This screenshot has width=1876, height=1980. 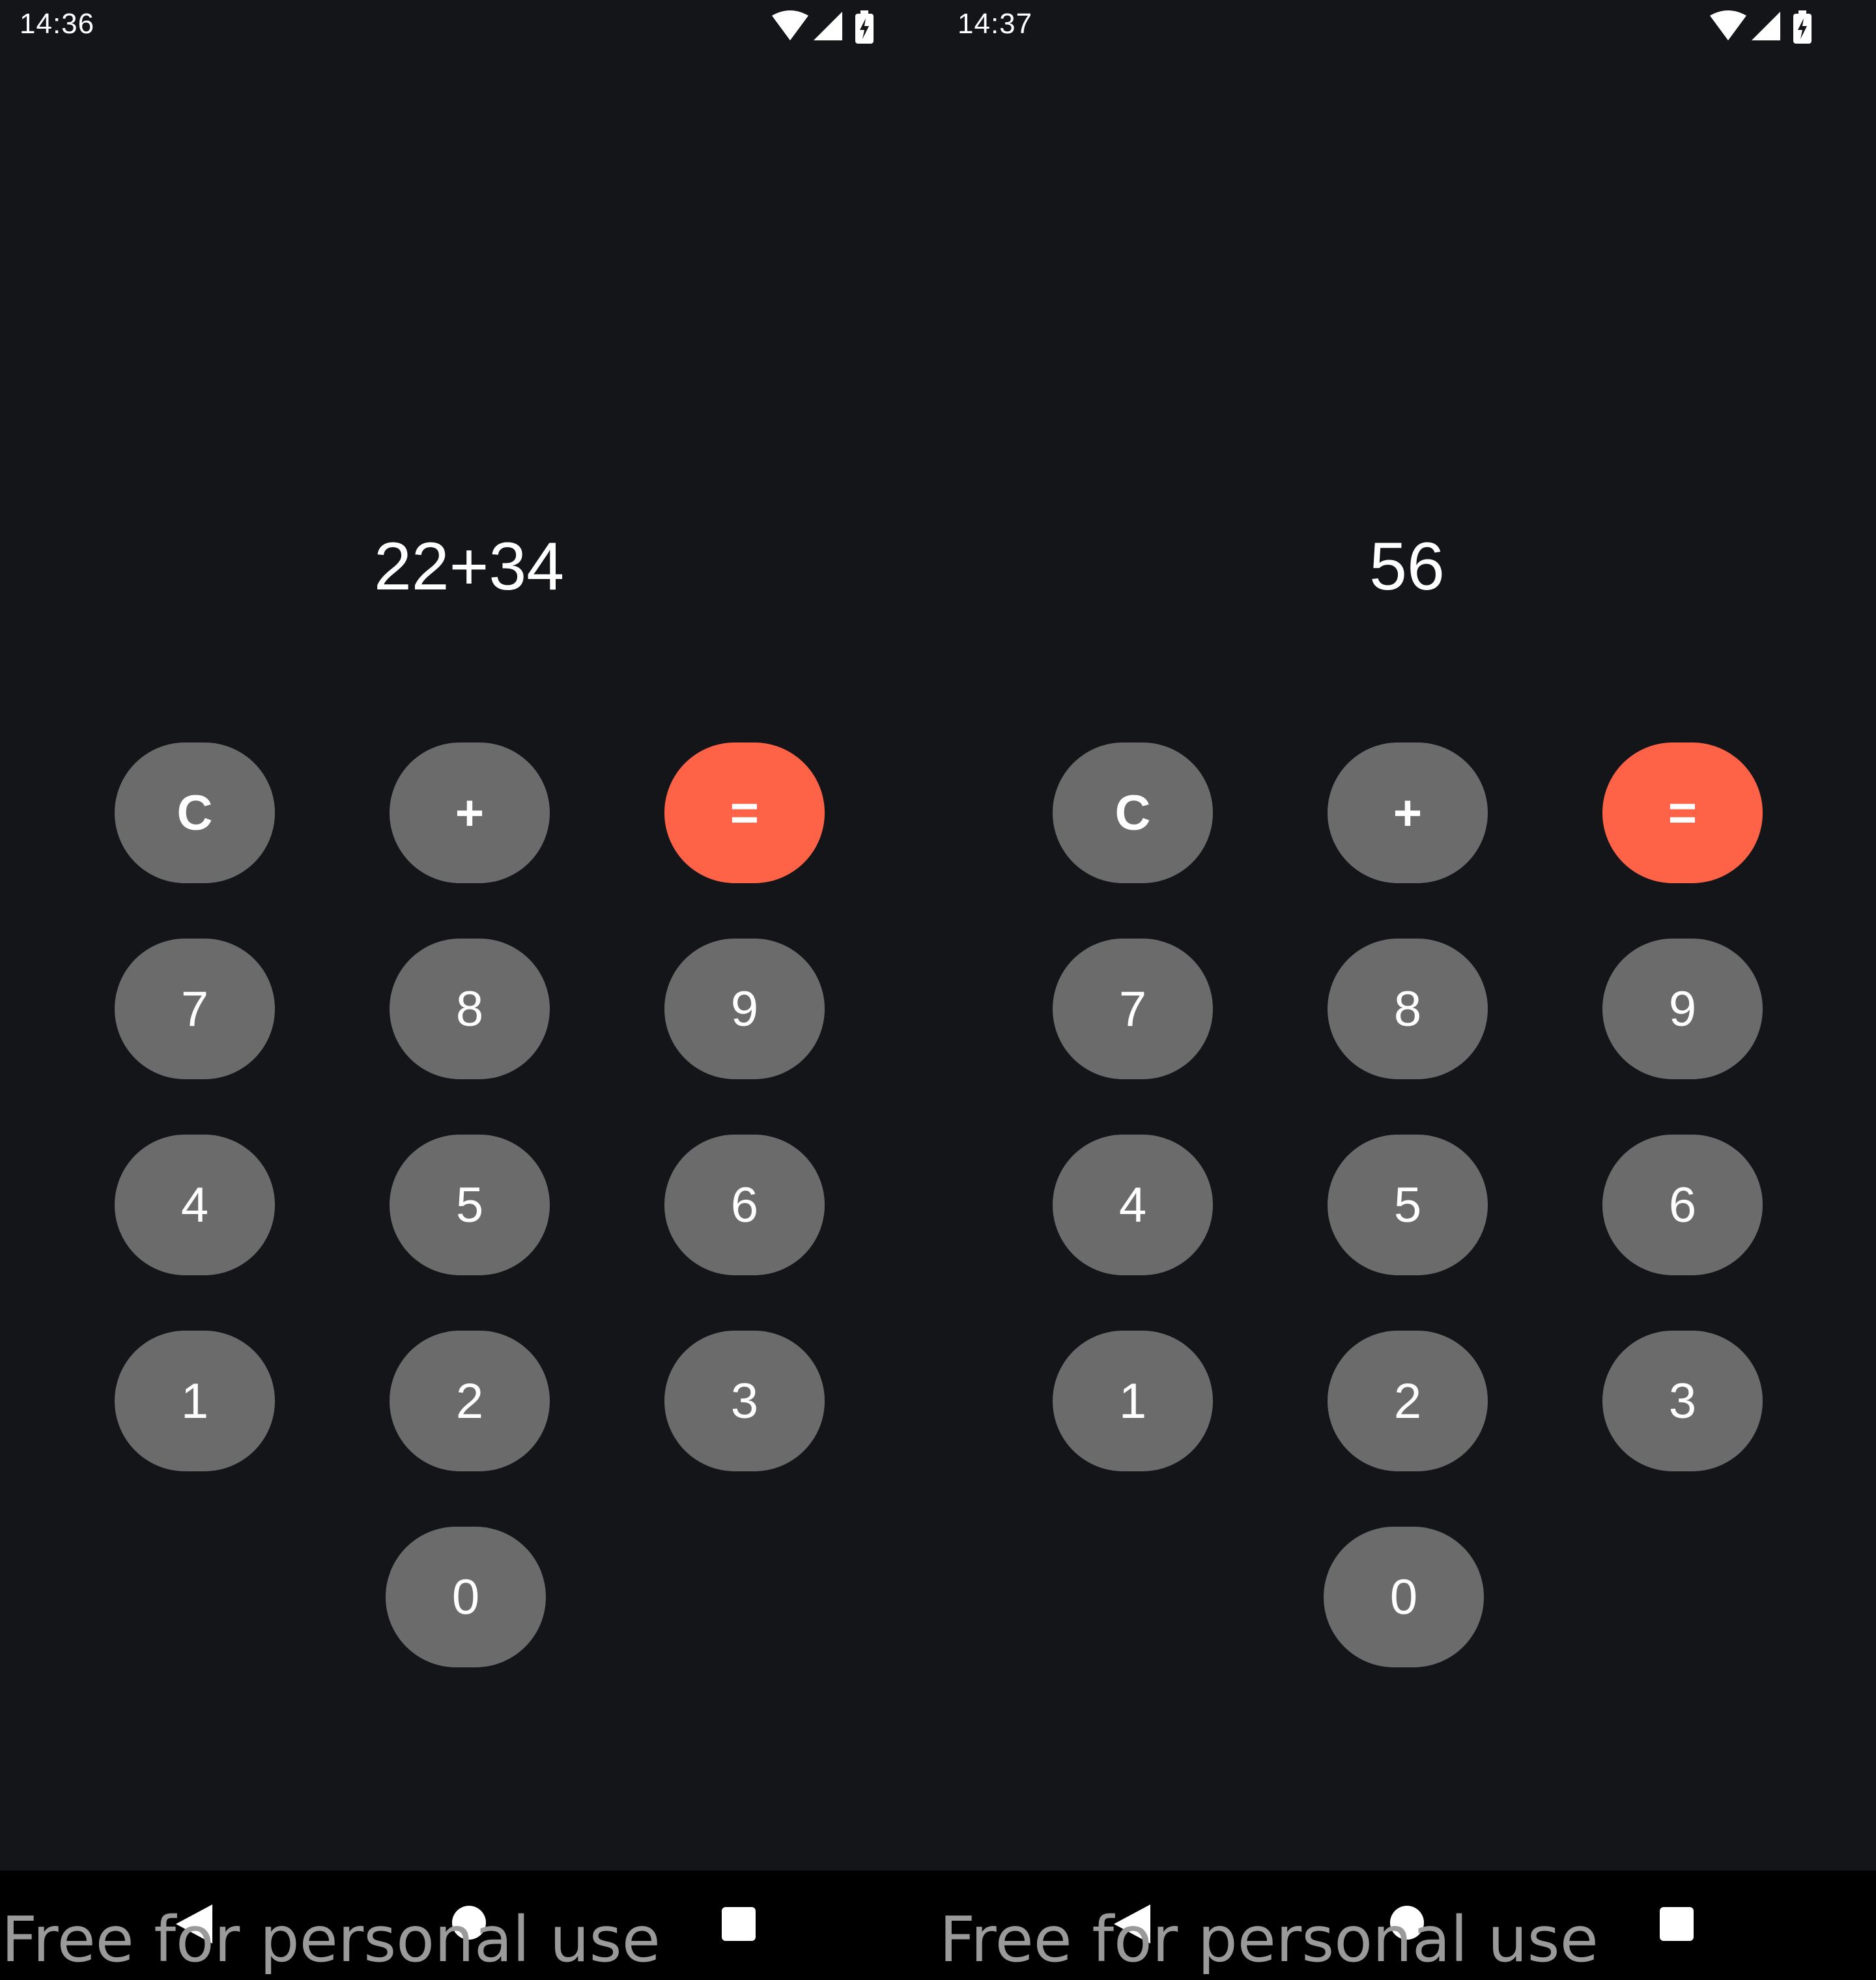 I want to click on status-time: 14:36, so click(x=58, y=24).